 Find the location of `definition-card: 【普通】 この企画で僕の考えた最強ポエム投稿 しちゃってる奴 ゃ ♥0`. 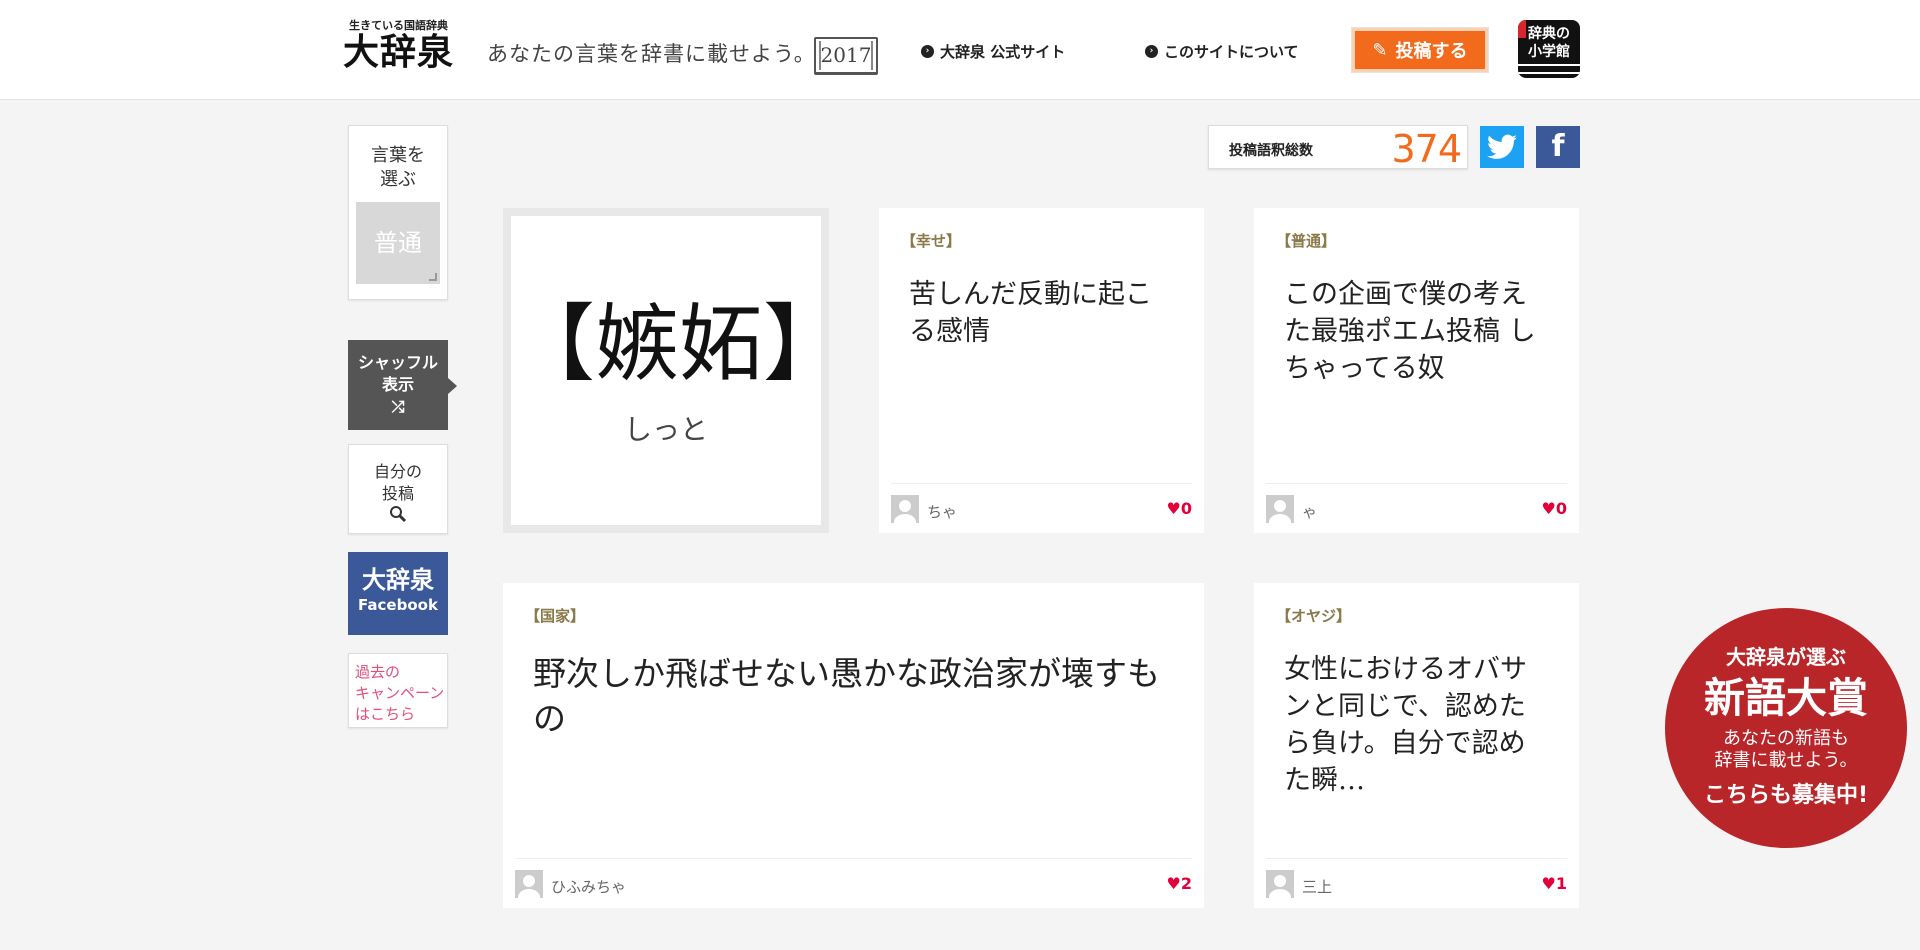

definition-card: 【普通】 この企画で僕の考えた最強ポエム投稿 しちゃってる奴 ゃ ♥0 is located at coordinates (1416, 370).